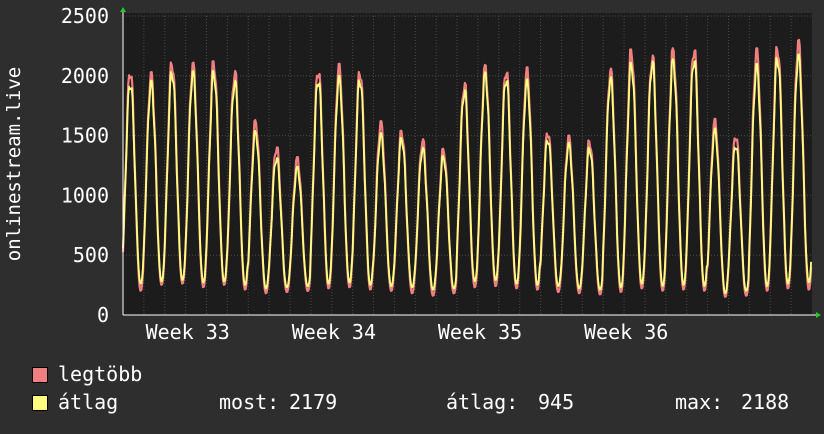 This screenshot has width=824, height=434. I want to click on y-axis-arrow-icon, so click(123, 9).